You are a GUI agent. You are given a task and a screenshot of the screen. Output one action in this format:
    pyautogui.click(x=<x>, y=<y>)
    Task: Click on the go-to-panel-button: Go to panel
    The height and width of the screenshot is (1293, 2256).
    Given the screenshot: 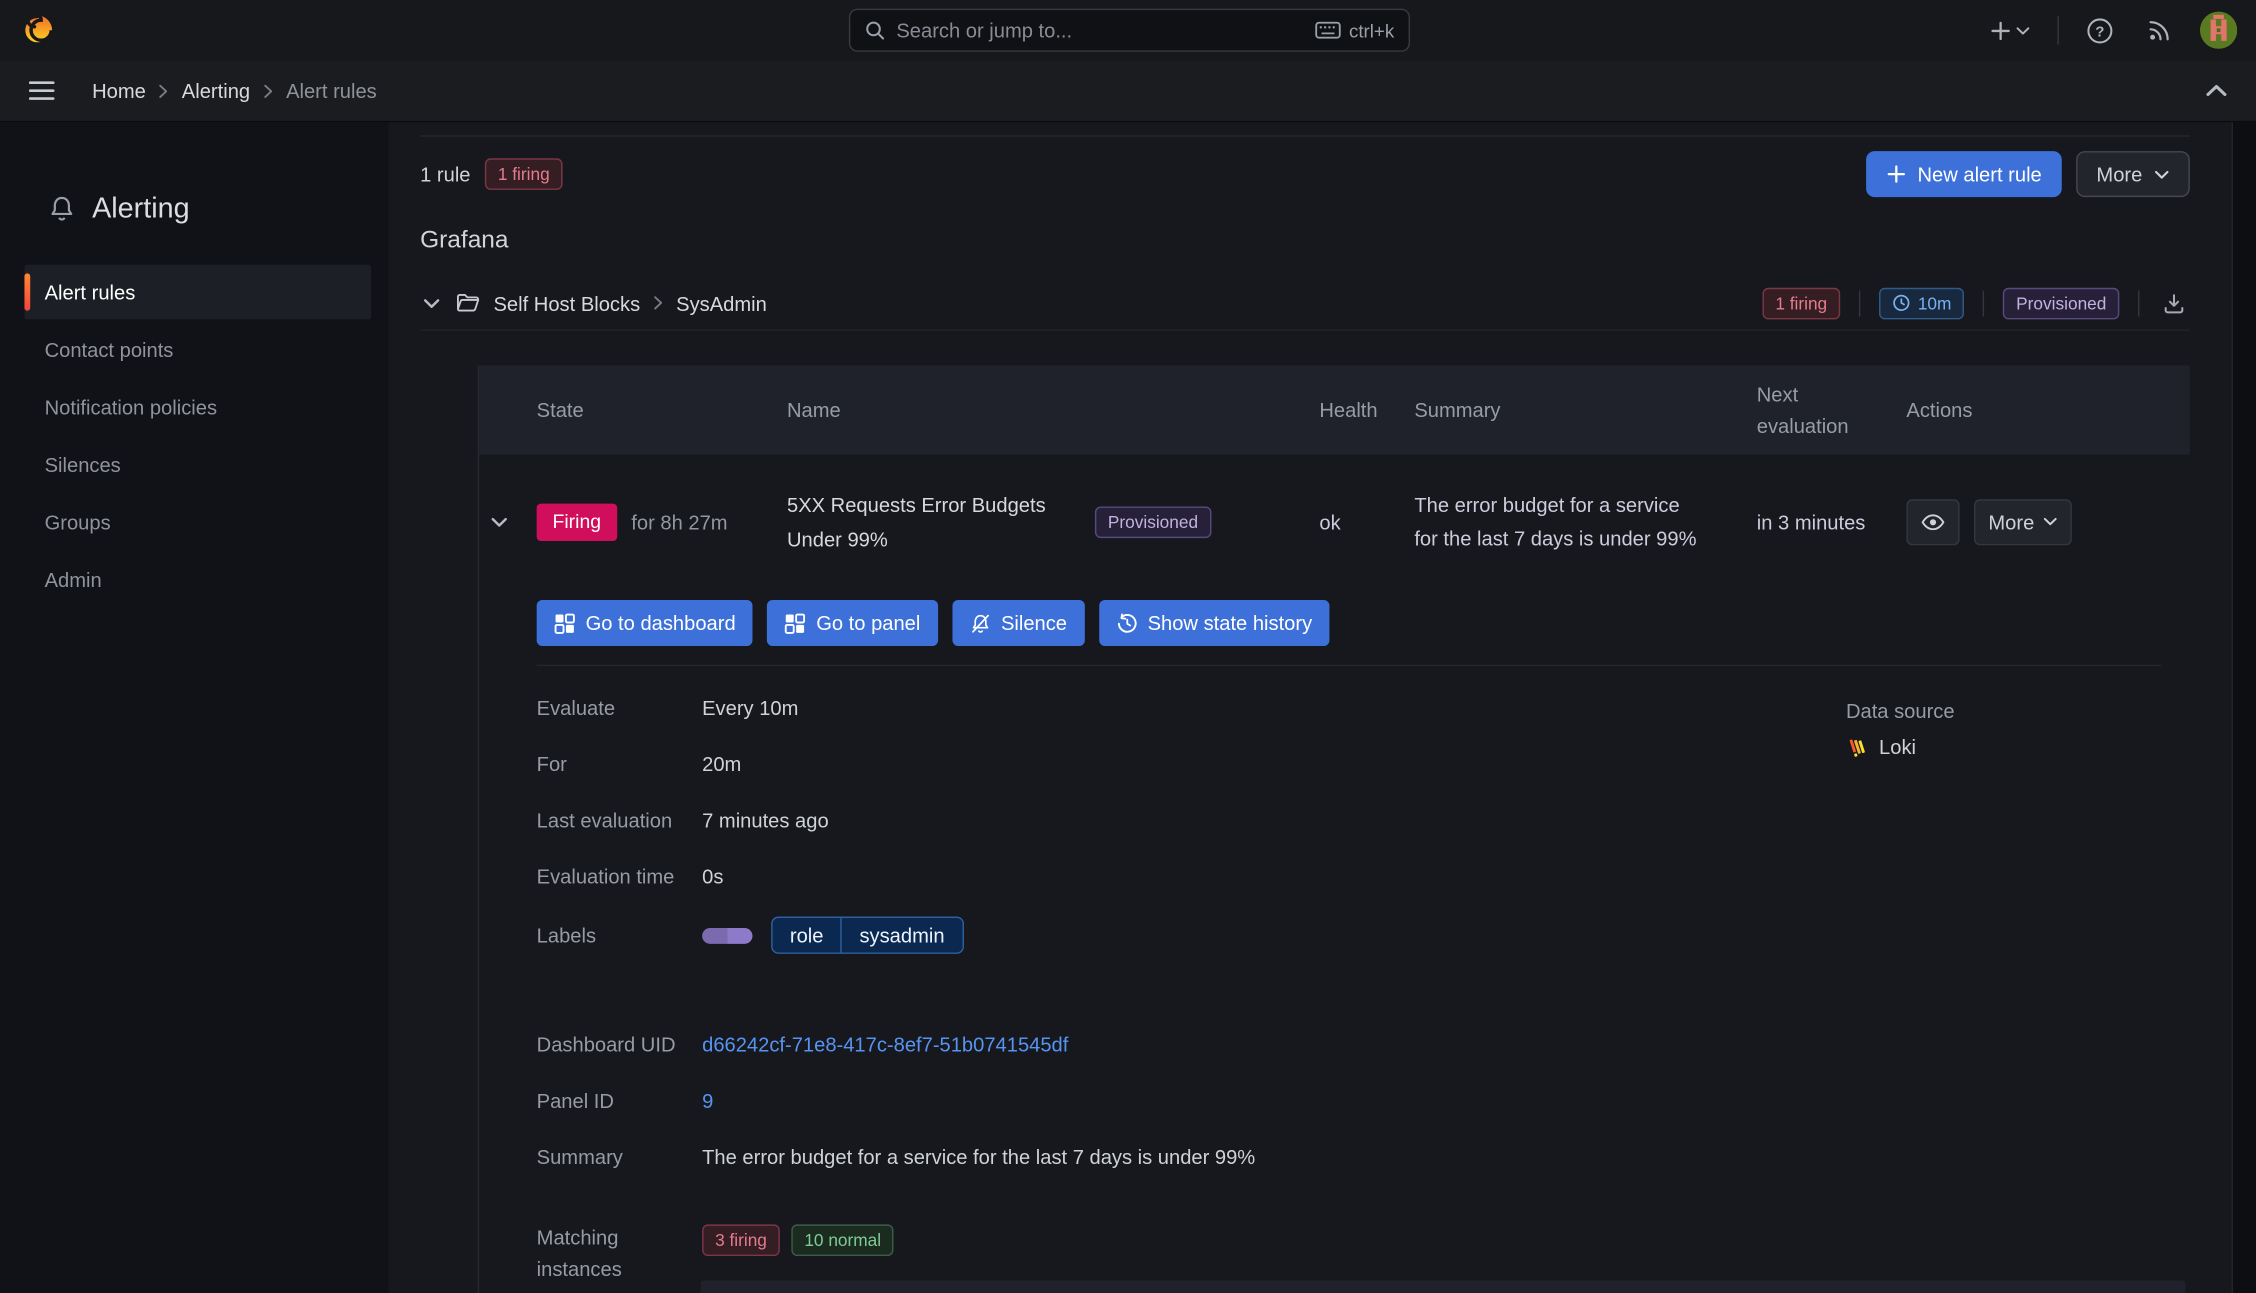 What is the action you would take?
    pyautogui.click(x=852, y=623)
    